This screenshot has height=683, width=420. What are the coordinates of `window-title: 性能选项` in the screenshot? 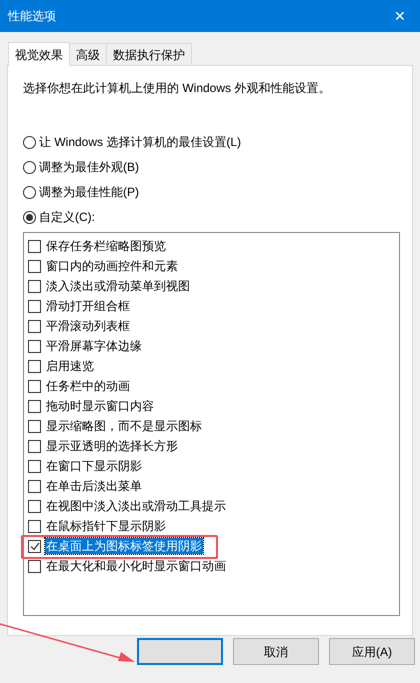 It's located at (32, 16).